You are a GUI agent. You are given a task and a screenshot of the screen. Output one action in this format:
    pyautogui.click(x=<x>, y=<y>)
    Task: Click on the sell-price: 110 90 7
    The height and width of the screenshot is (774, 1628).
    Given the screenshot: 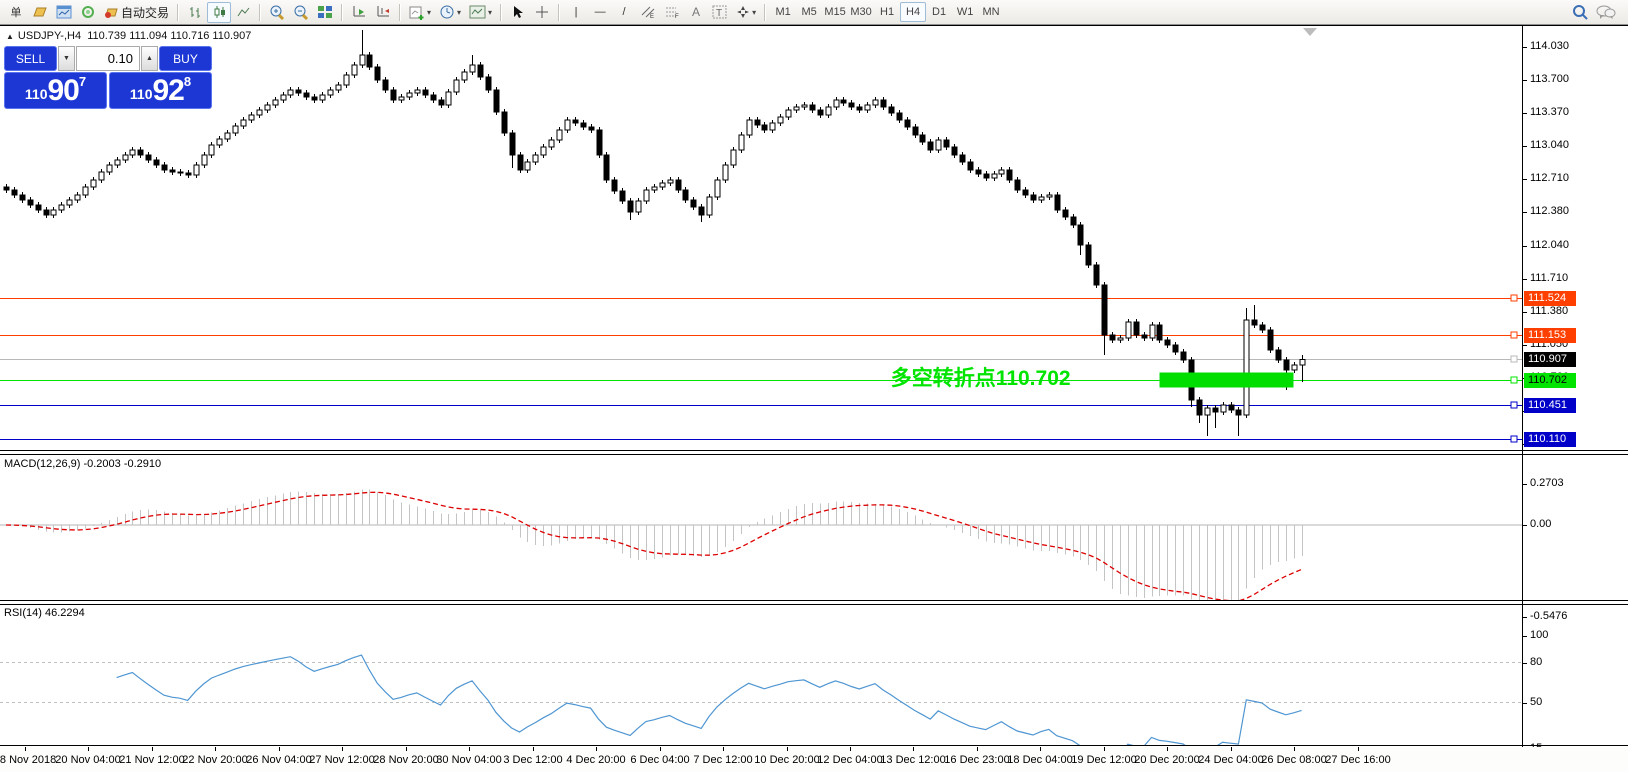 What is the action you would take?
    pyautogui.click(x=55, y=90)
    